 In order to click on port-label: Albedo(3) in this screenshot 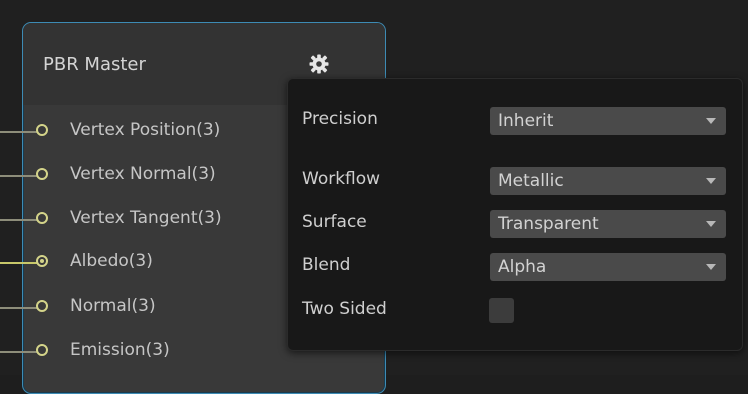, I will do `click(111, 261)`.